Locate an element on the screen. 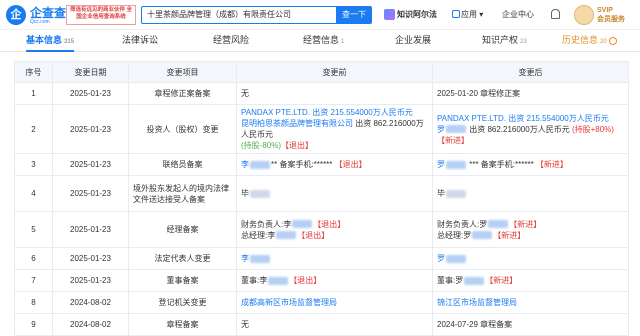  enterprise-center-link: 企业中心 is located at coordinates (518, 15).